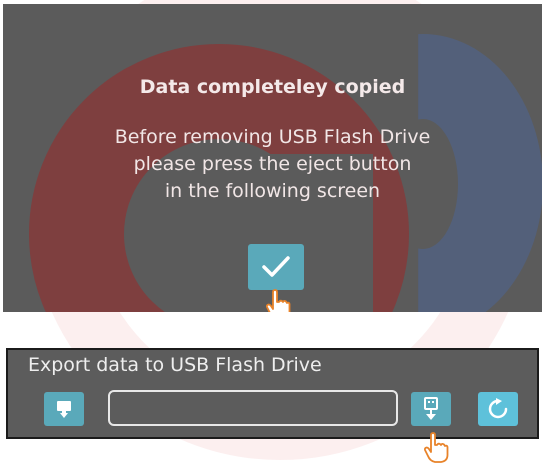 The image size is (544, 466). I want to click on checkmark-icon, so click(276, 266).